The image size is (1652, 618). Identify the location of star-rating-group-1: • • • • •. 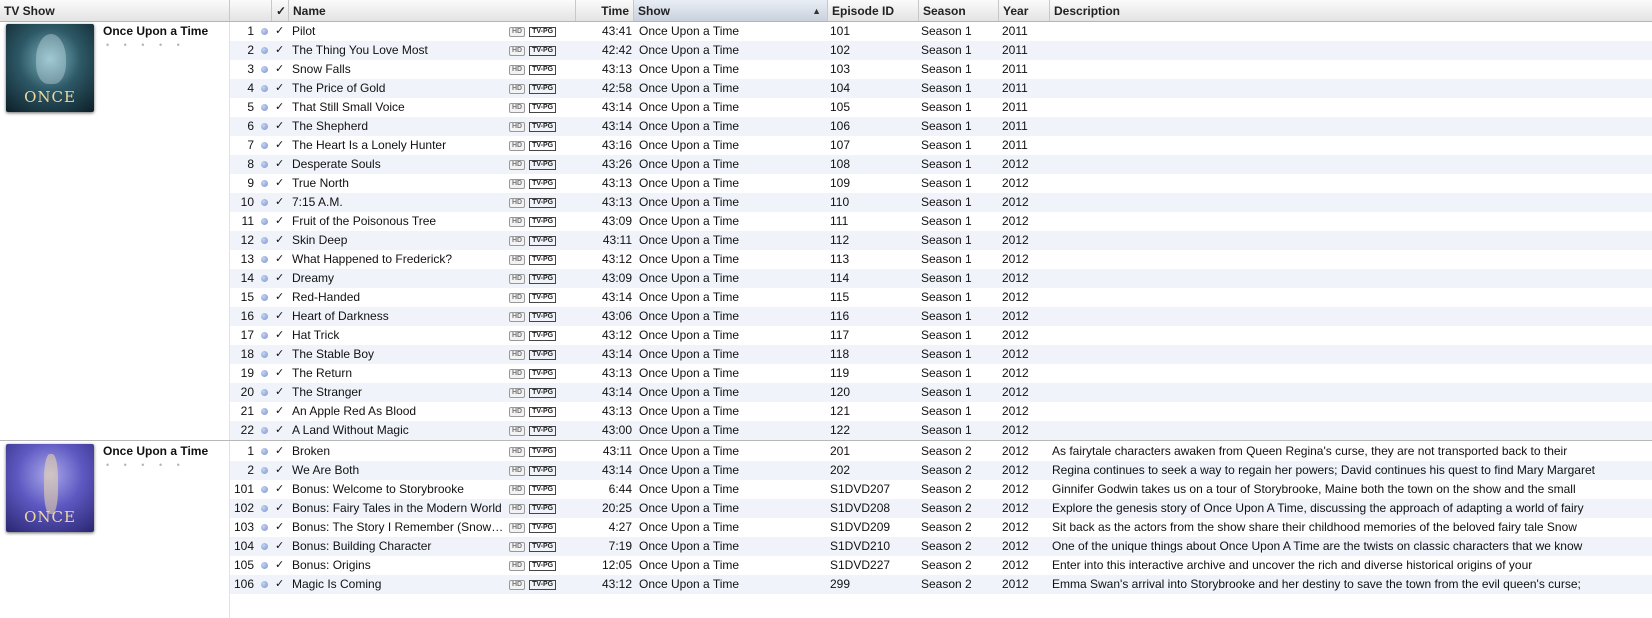
(146, 45).